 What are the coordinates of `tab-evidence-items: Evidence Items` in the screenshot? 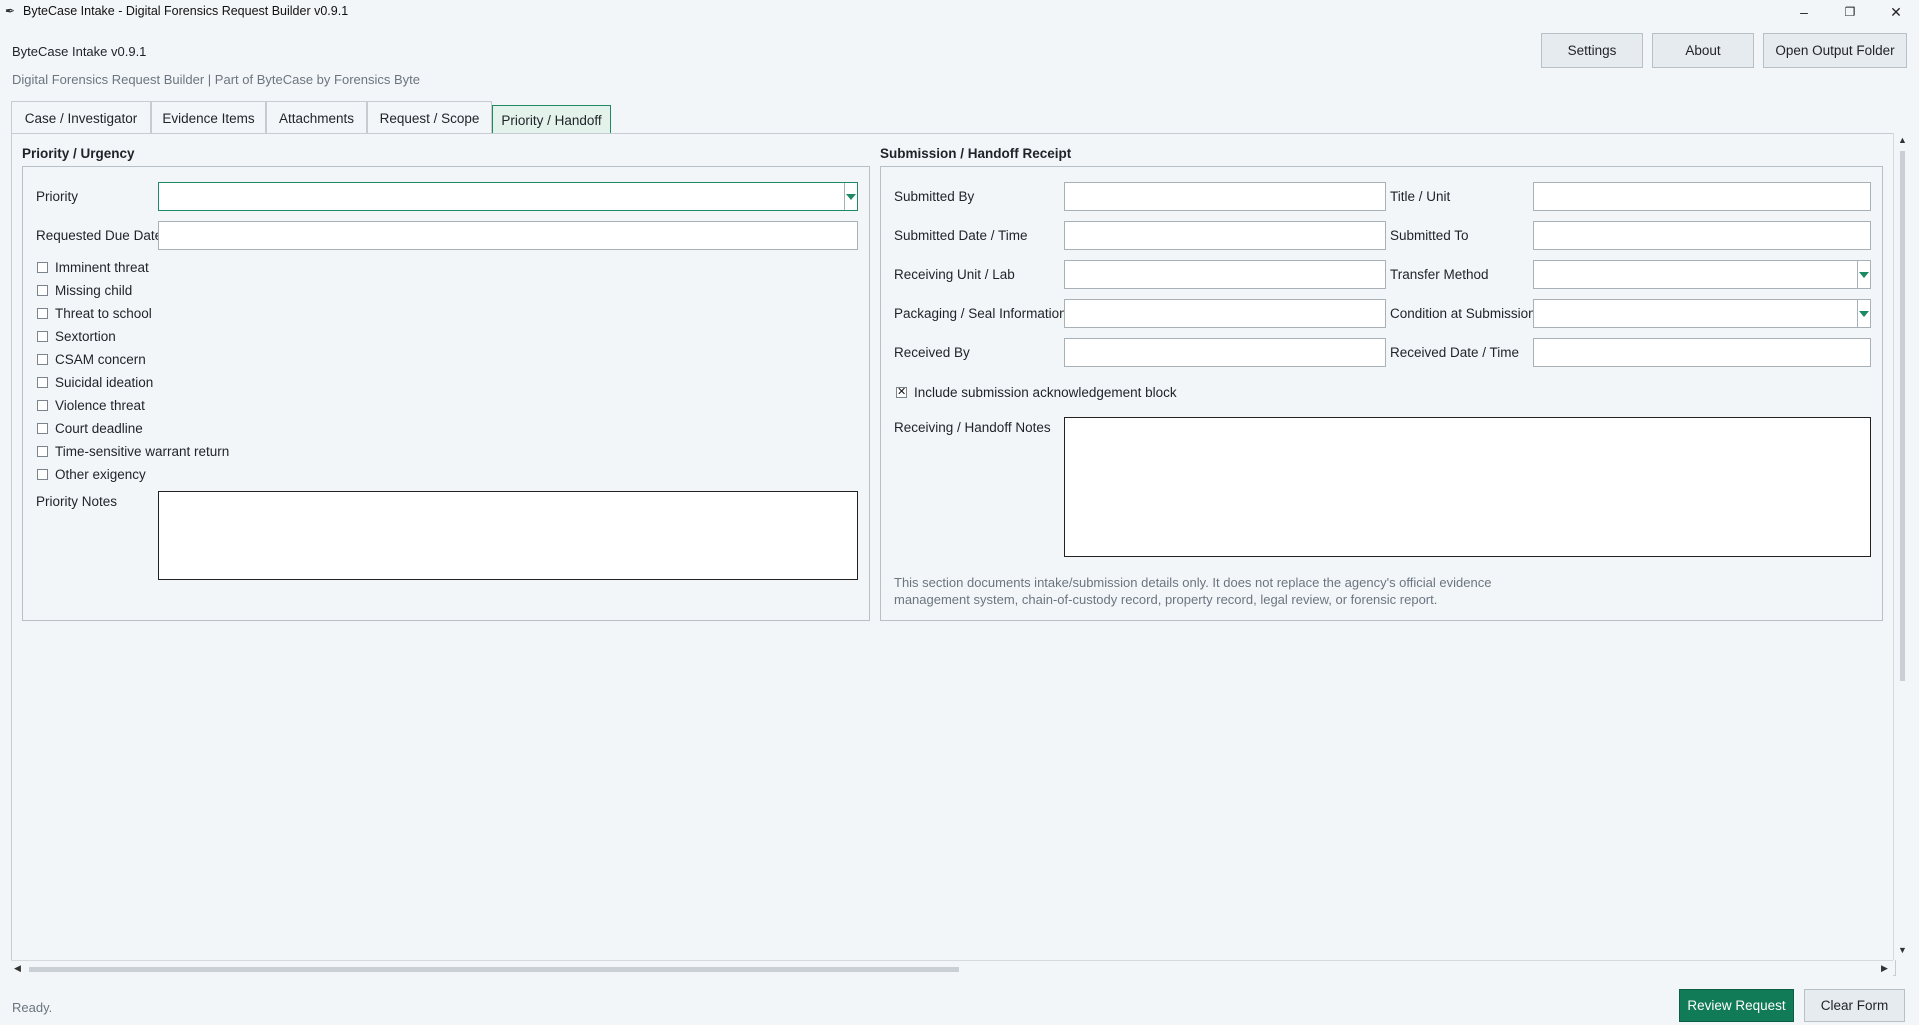 It's located at (208, 118).